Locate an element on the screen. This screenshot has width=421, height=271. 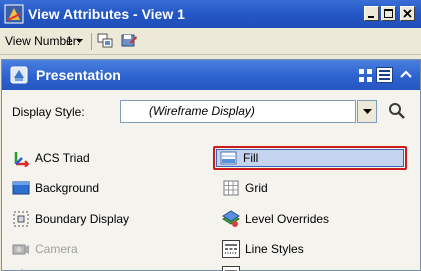
item-label: Level Overrides is located at coordinates (287, 219).